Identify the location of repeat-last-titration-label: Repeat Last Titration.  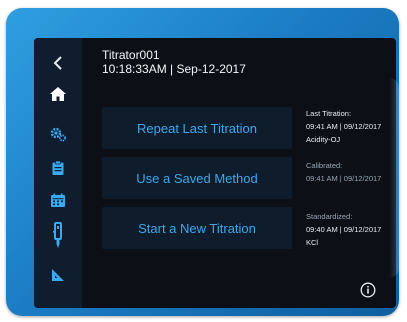
(197, 128).